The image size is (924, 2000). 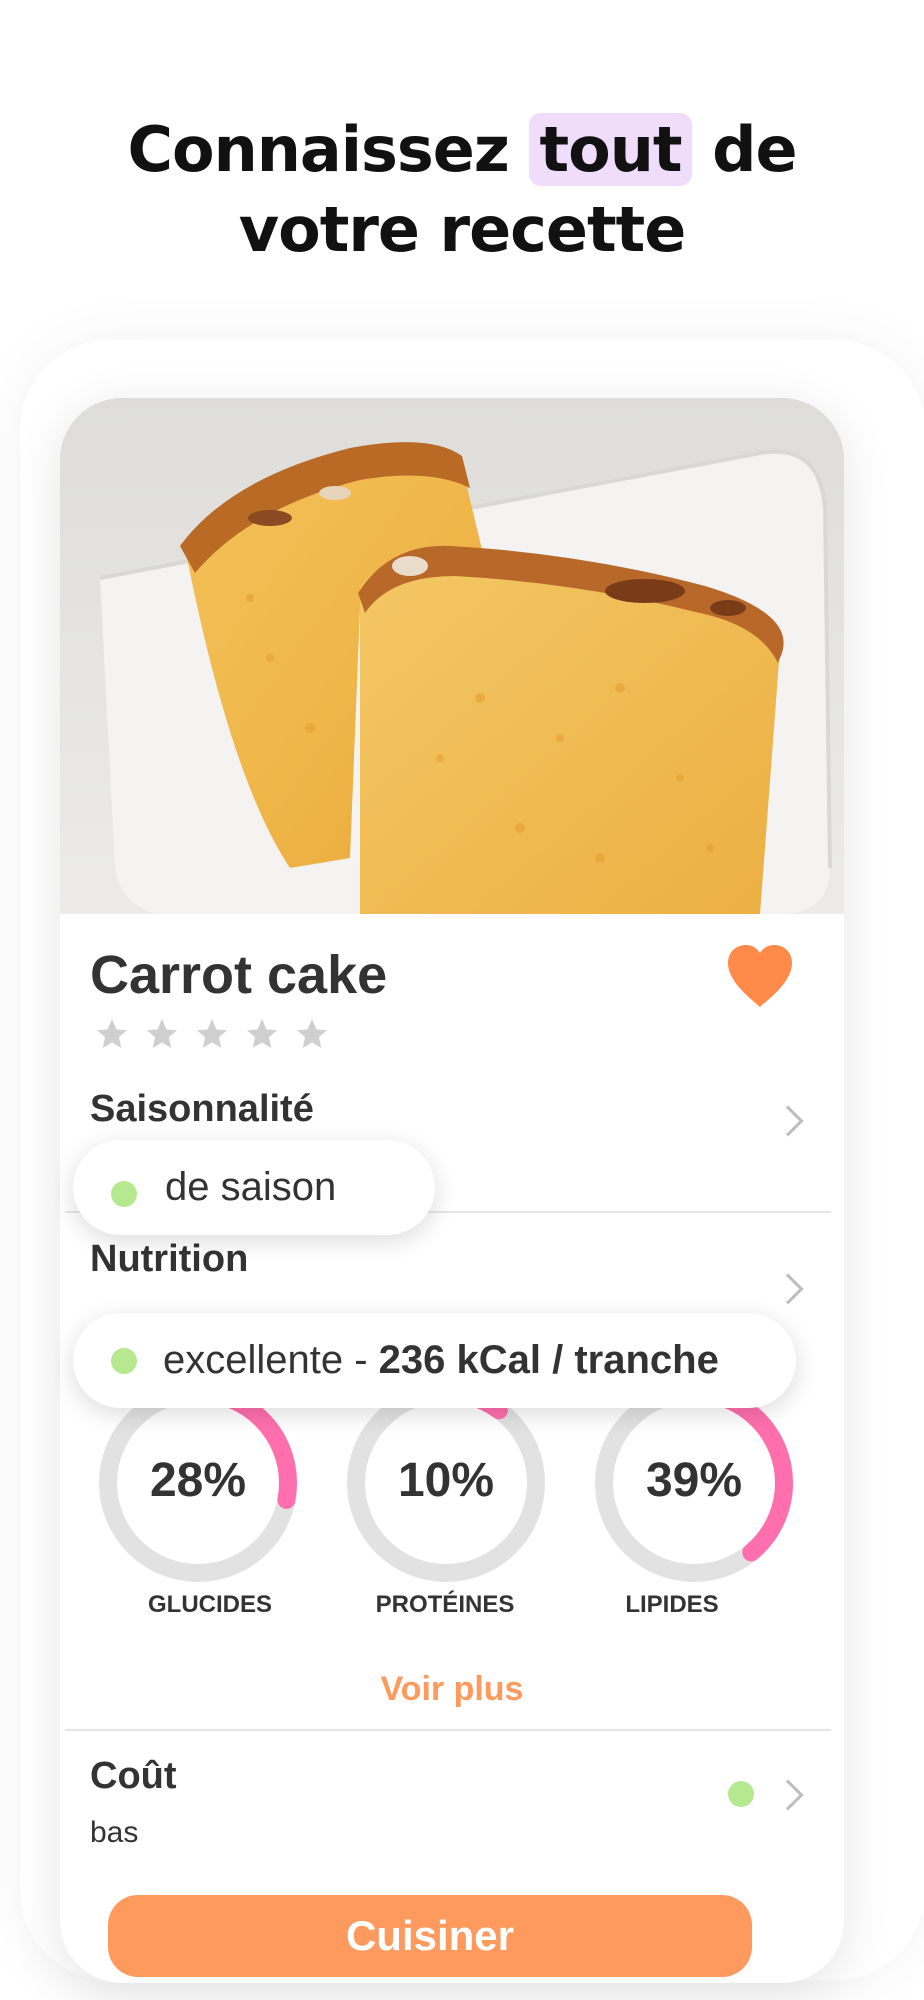 What do you see at coordinates (251, 1187) in the screenshot?
I see `seasonality-status-text: de saison` at bounding box center [251, 1187].